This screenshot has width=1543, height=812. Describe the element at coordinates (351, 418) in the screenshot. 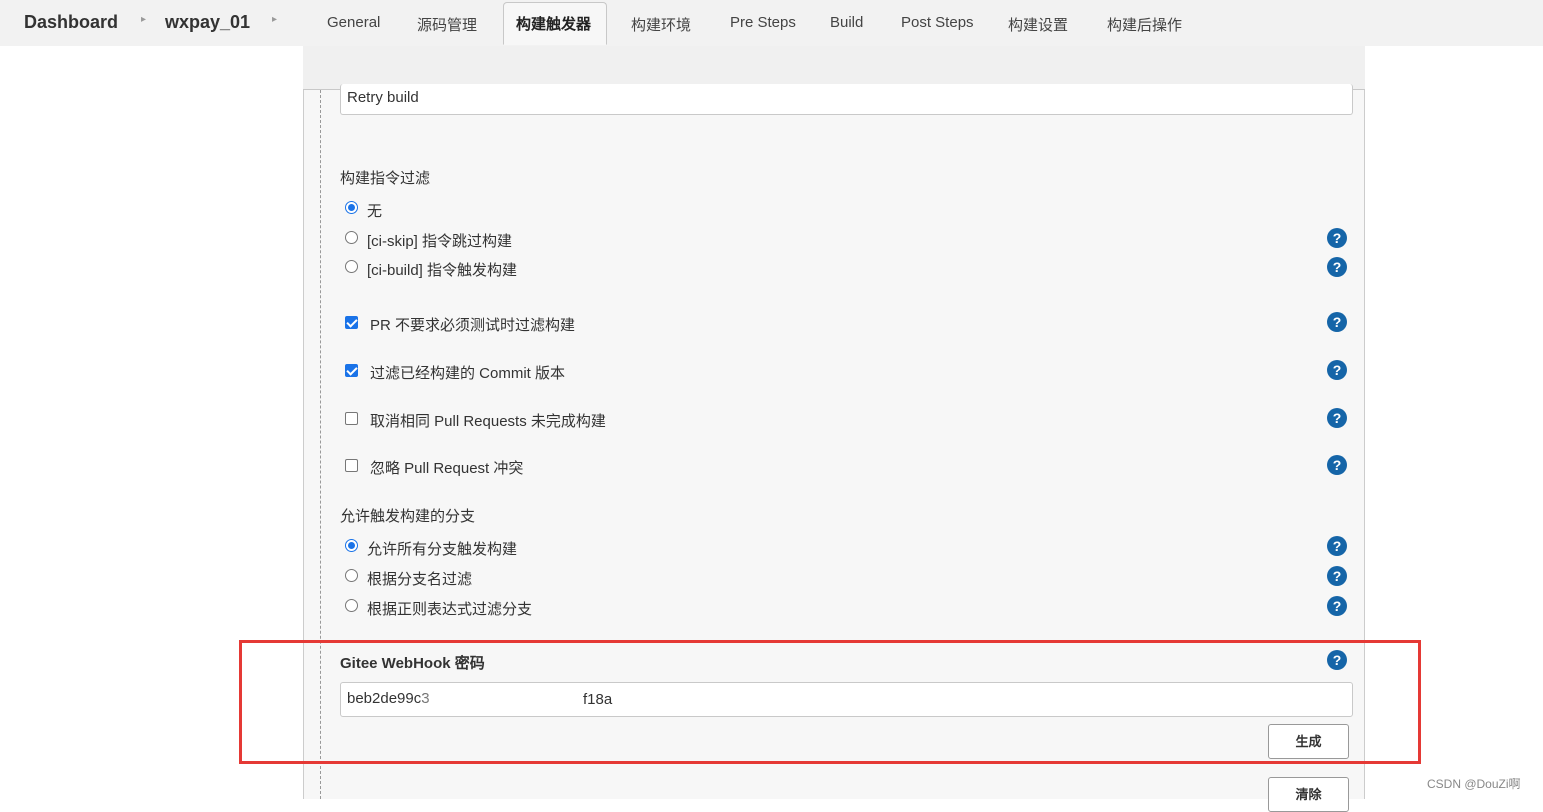

I see `checkbox-cancel-same-pr` at that location.